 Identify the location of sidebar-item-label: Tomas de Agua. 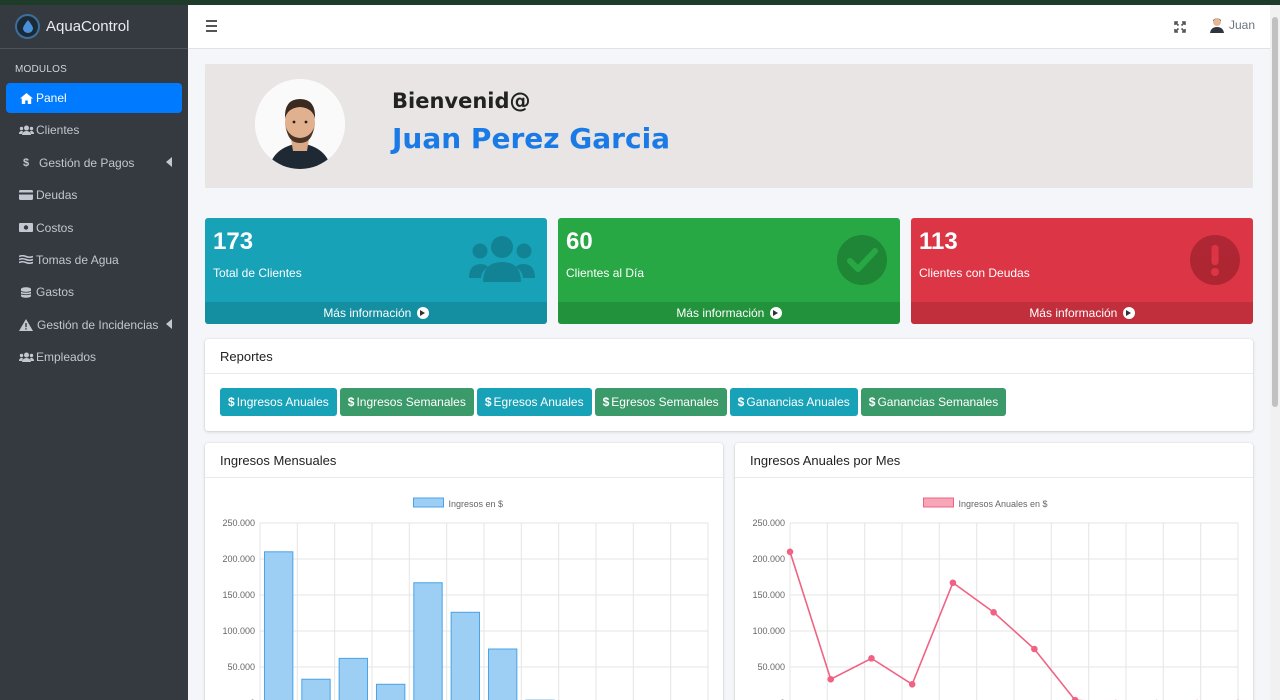
(77, 259).